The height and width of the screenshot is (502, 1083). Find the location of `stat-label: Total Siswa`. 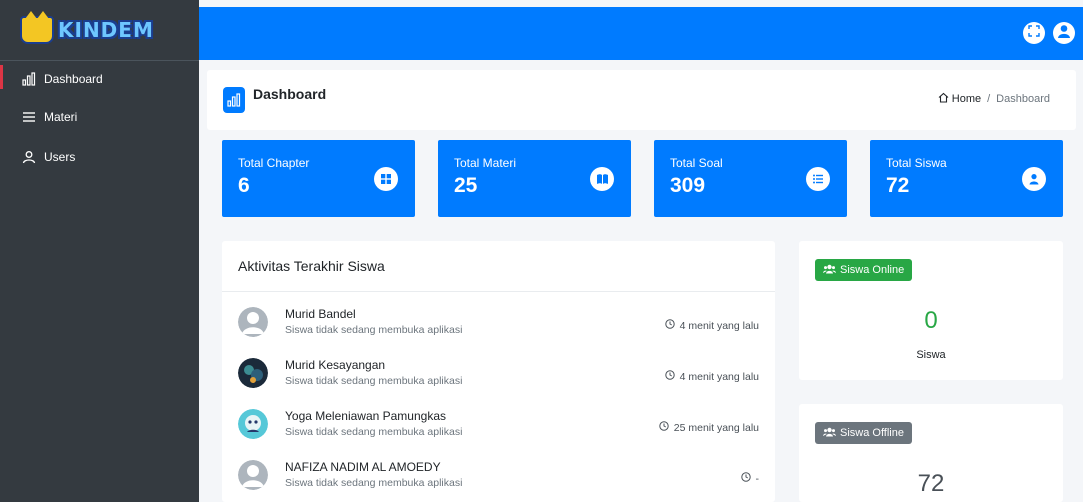

stat-label: Total Siswa is located at coordinates (916, 163).